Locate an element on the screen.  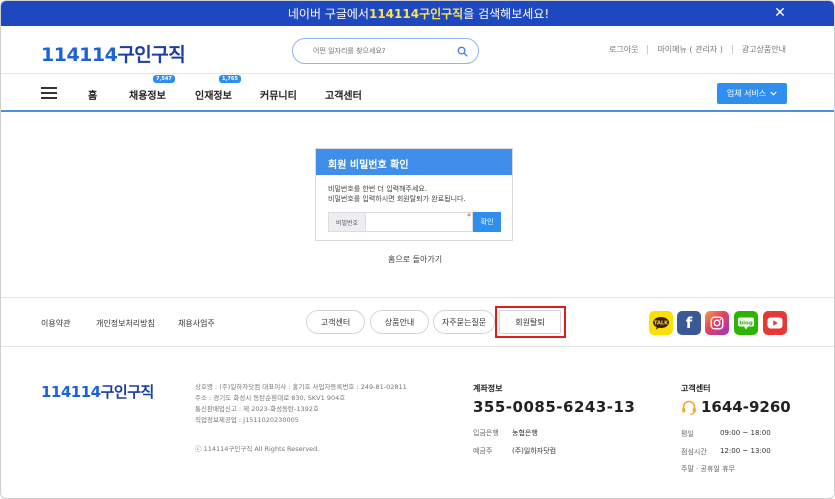
youtube-icon is located at coordinates (775, 323).